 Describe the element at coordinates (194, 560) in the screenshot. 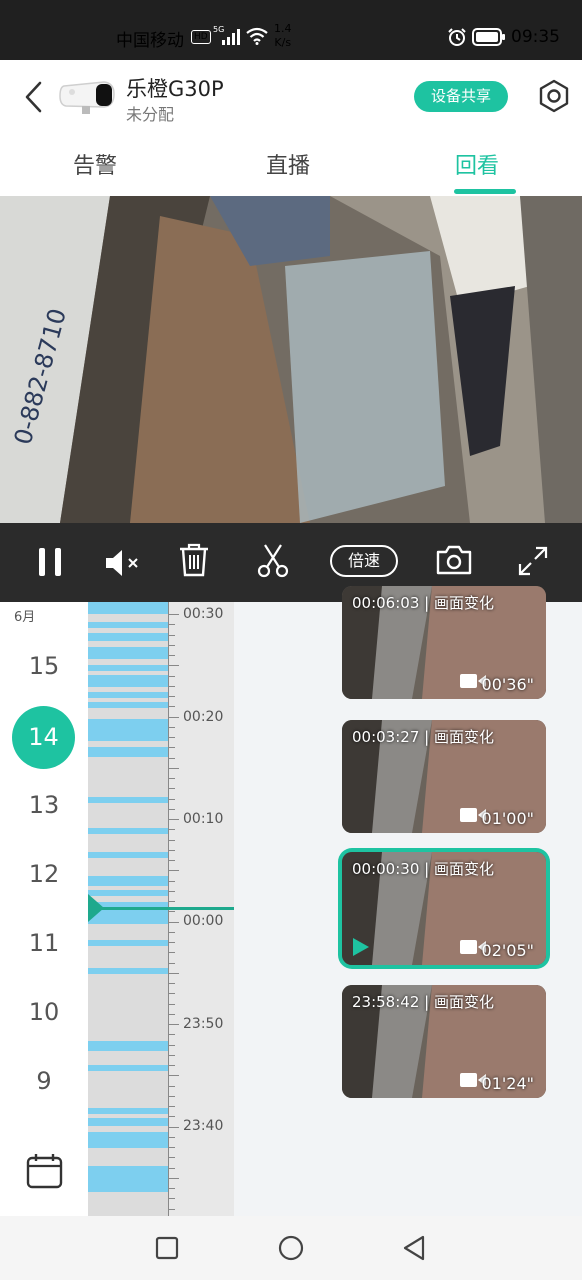

I see `delete-icon` at that location.